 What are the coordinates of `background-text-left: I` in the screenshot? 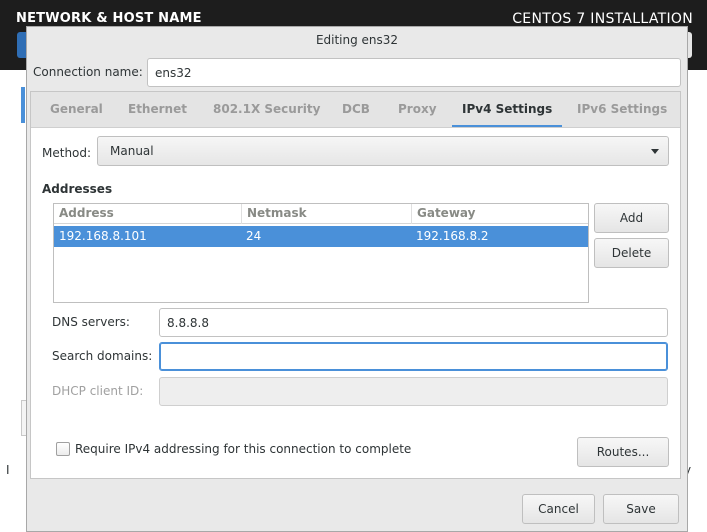 It's located at (8, 470).